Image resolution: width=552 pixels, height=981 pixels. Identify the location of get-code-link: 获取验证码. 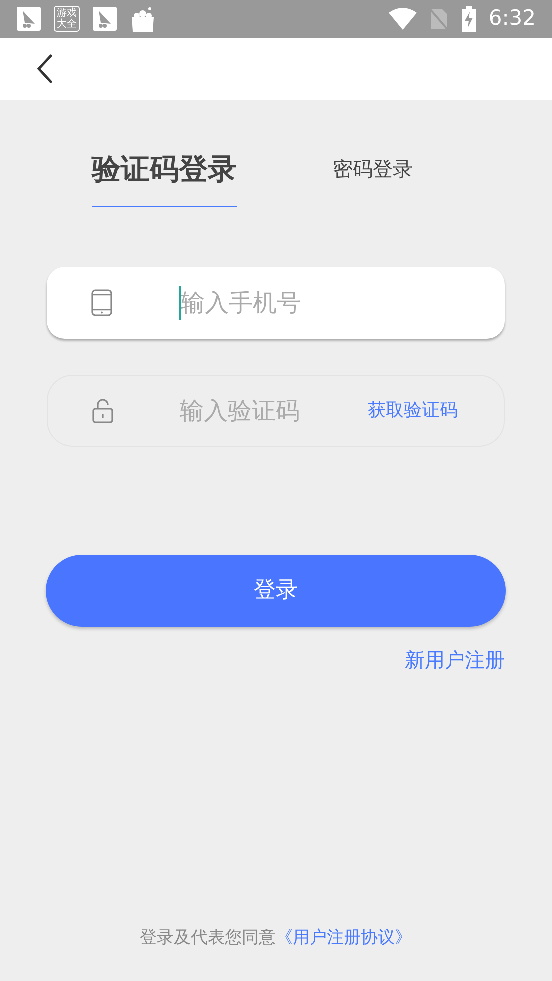
(413, 410).